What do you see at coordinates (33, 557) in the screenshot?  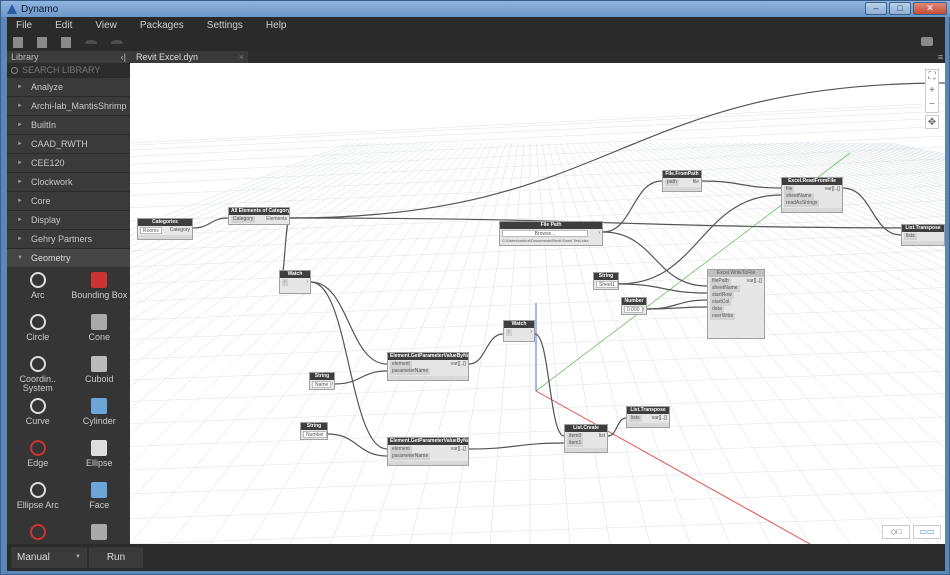 I see `run-mode-value: Manual` at bounding box center [33, 557].